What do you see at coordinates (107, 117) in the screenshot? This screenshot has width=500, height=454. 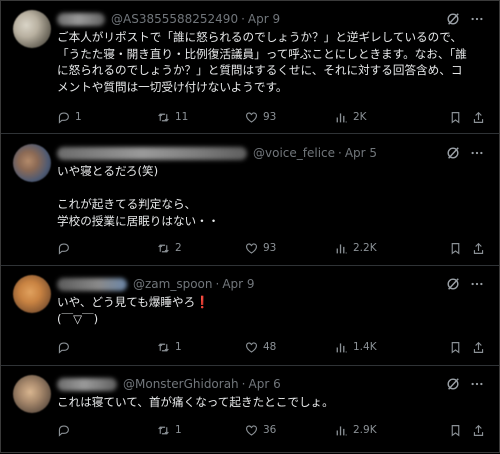 I see `reply-button: 1` at bounding box center [107, 117].